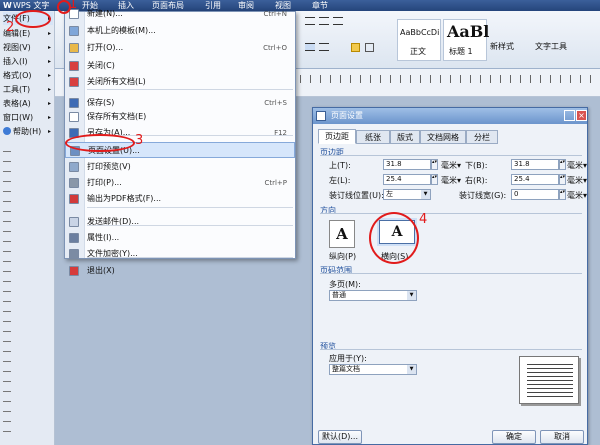 This screenshot has width=600, height=445. I want to click on menu-format: 格式(O) ▸, so click(28, 75).